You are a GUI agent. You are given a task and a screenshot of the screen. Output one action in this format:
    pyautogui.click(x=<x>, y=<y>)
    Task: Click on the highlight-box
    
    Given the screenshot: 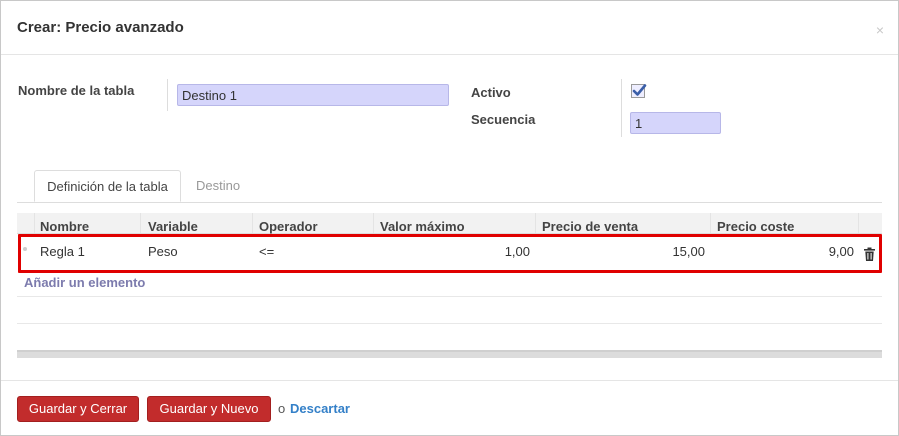 What is the action you would take?
    pyautogui.click(x=450, y=253)
    